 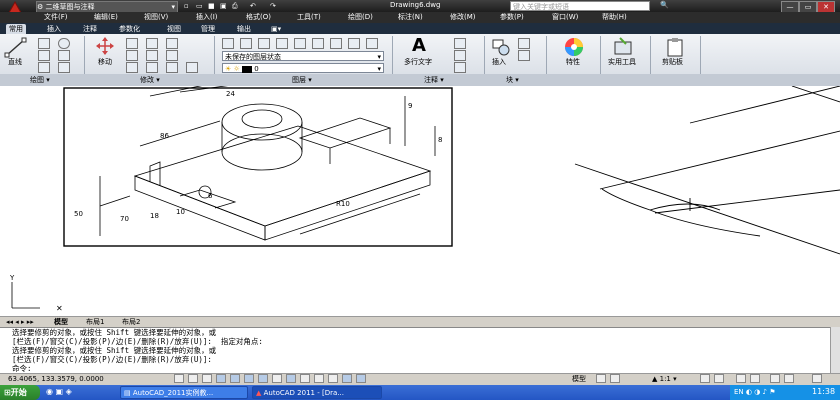 What do you see at coordinates (56, 379) in the screenshot?
I see `coordinate-readout: 63.4065, 133.3579, 0.0000` at bounding box center [56, 379].